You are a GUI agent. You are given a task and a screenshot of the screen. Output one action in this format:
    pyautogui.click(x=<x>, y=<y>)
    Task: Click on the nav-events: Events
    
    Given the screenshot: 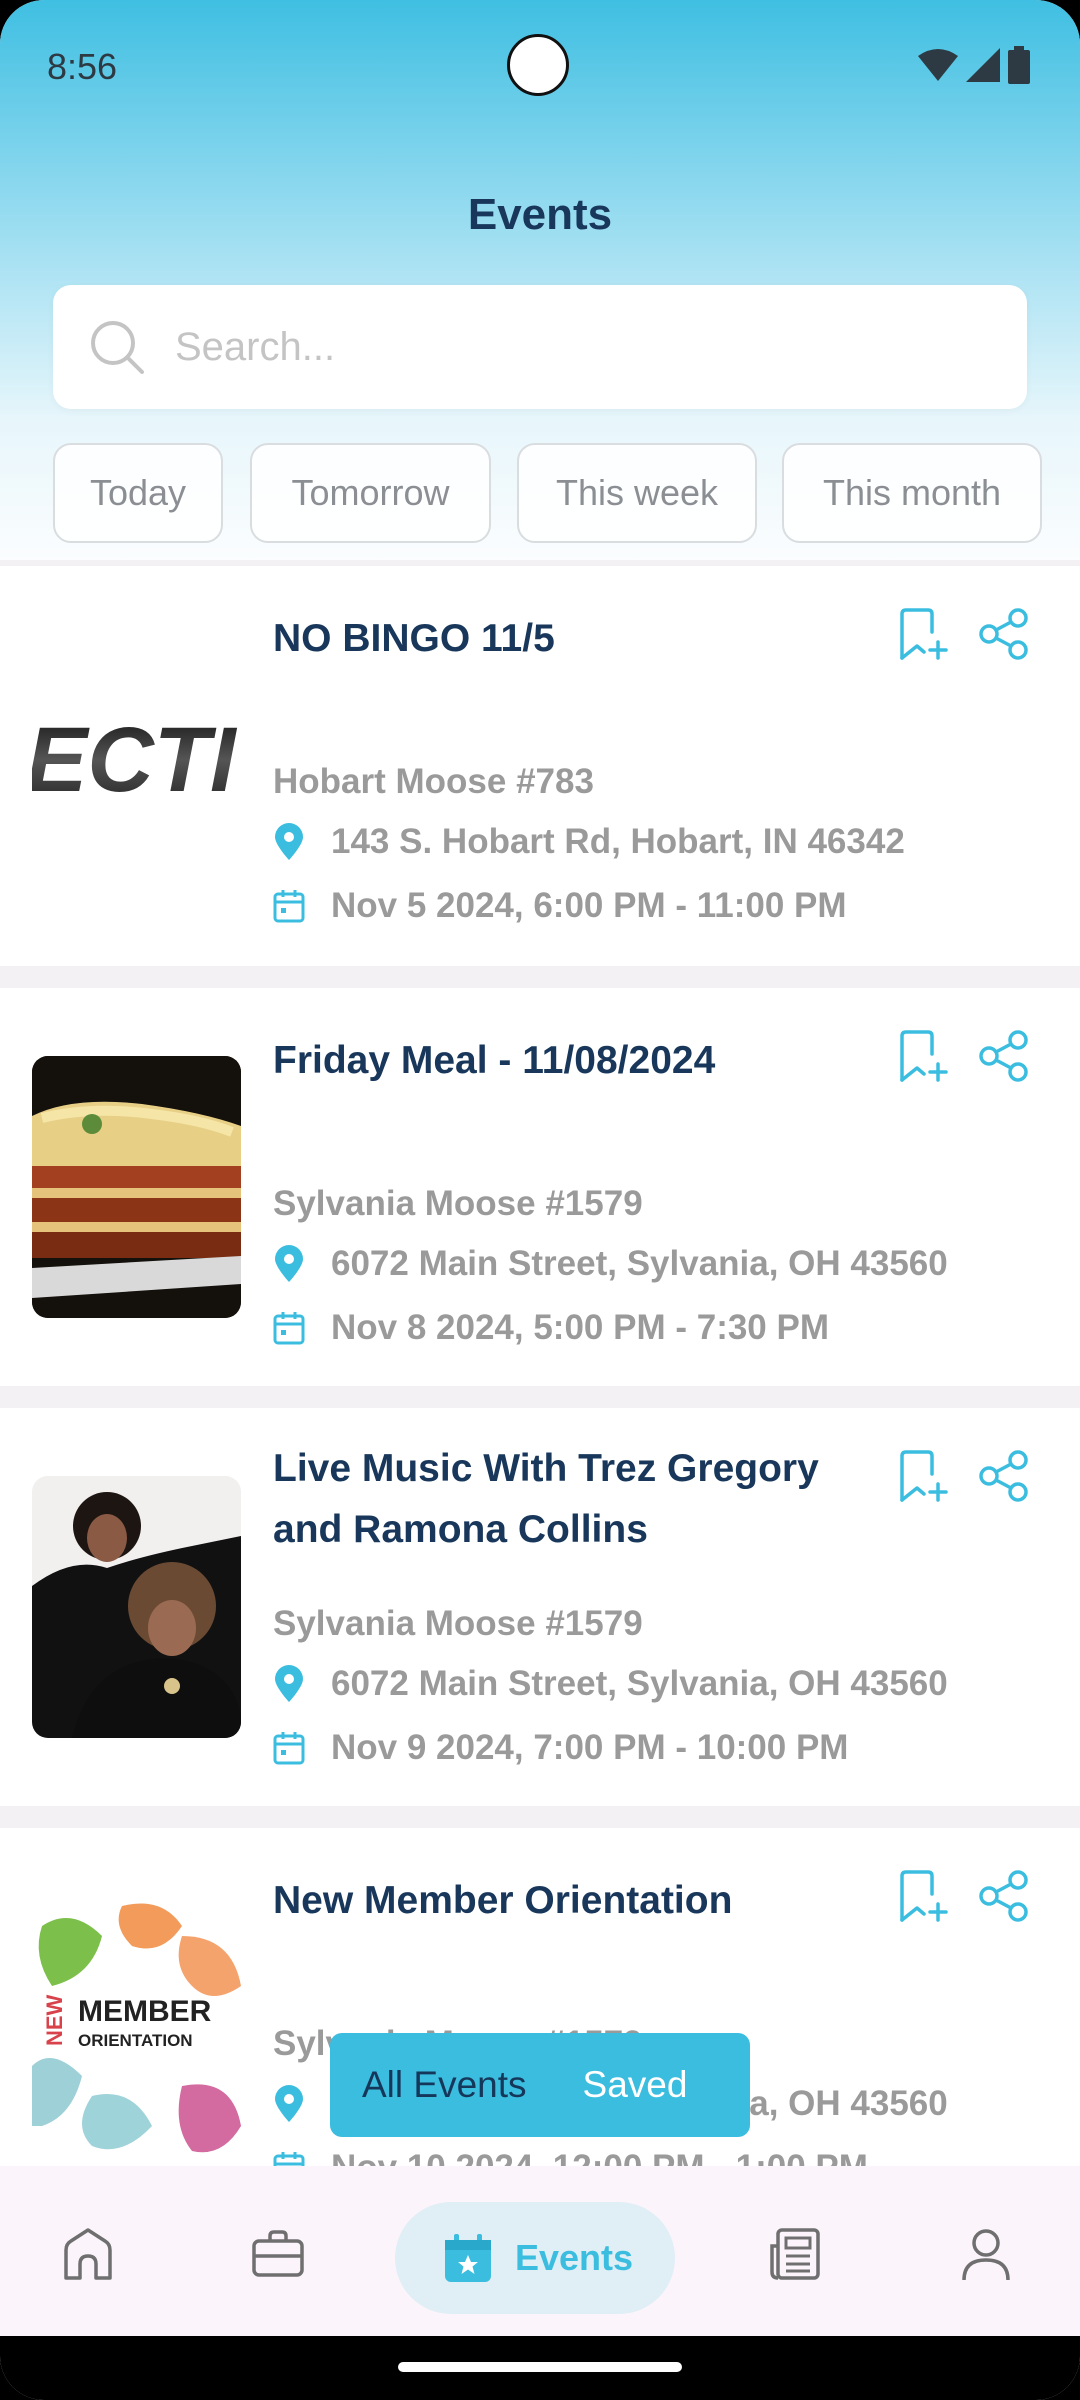 What is the action you would take?
    pyautogui.click(x=535, y=2258)
    